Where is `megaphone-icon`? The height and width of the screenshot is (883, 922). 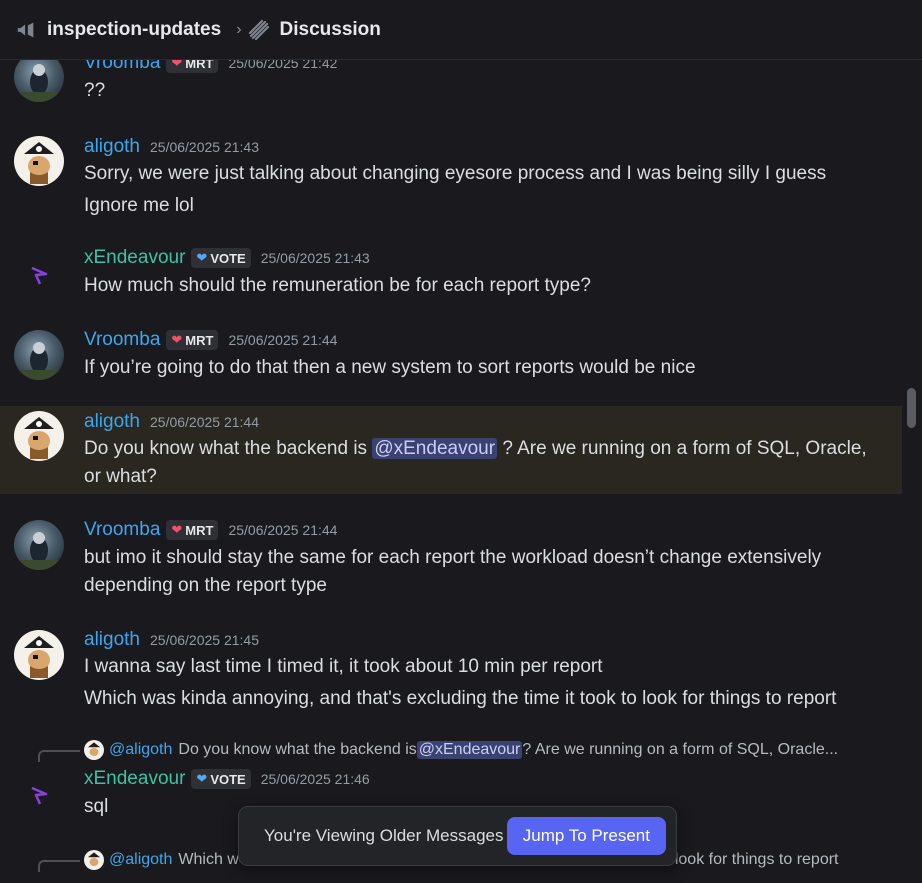 megaphone-icon is located at coordinates (26, 30).